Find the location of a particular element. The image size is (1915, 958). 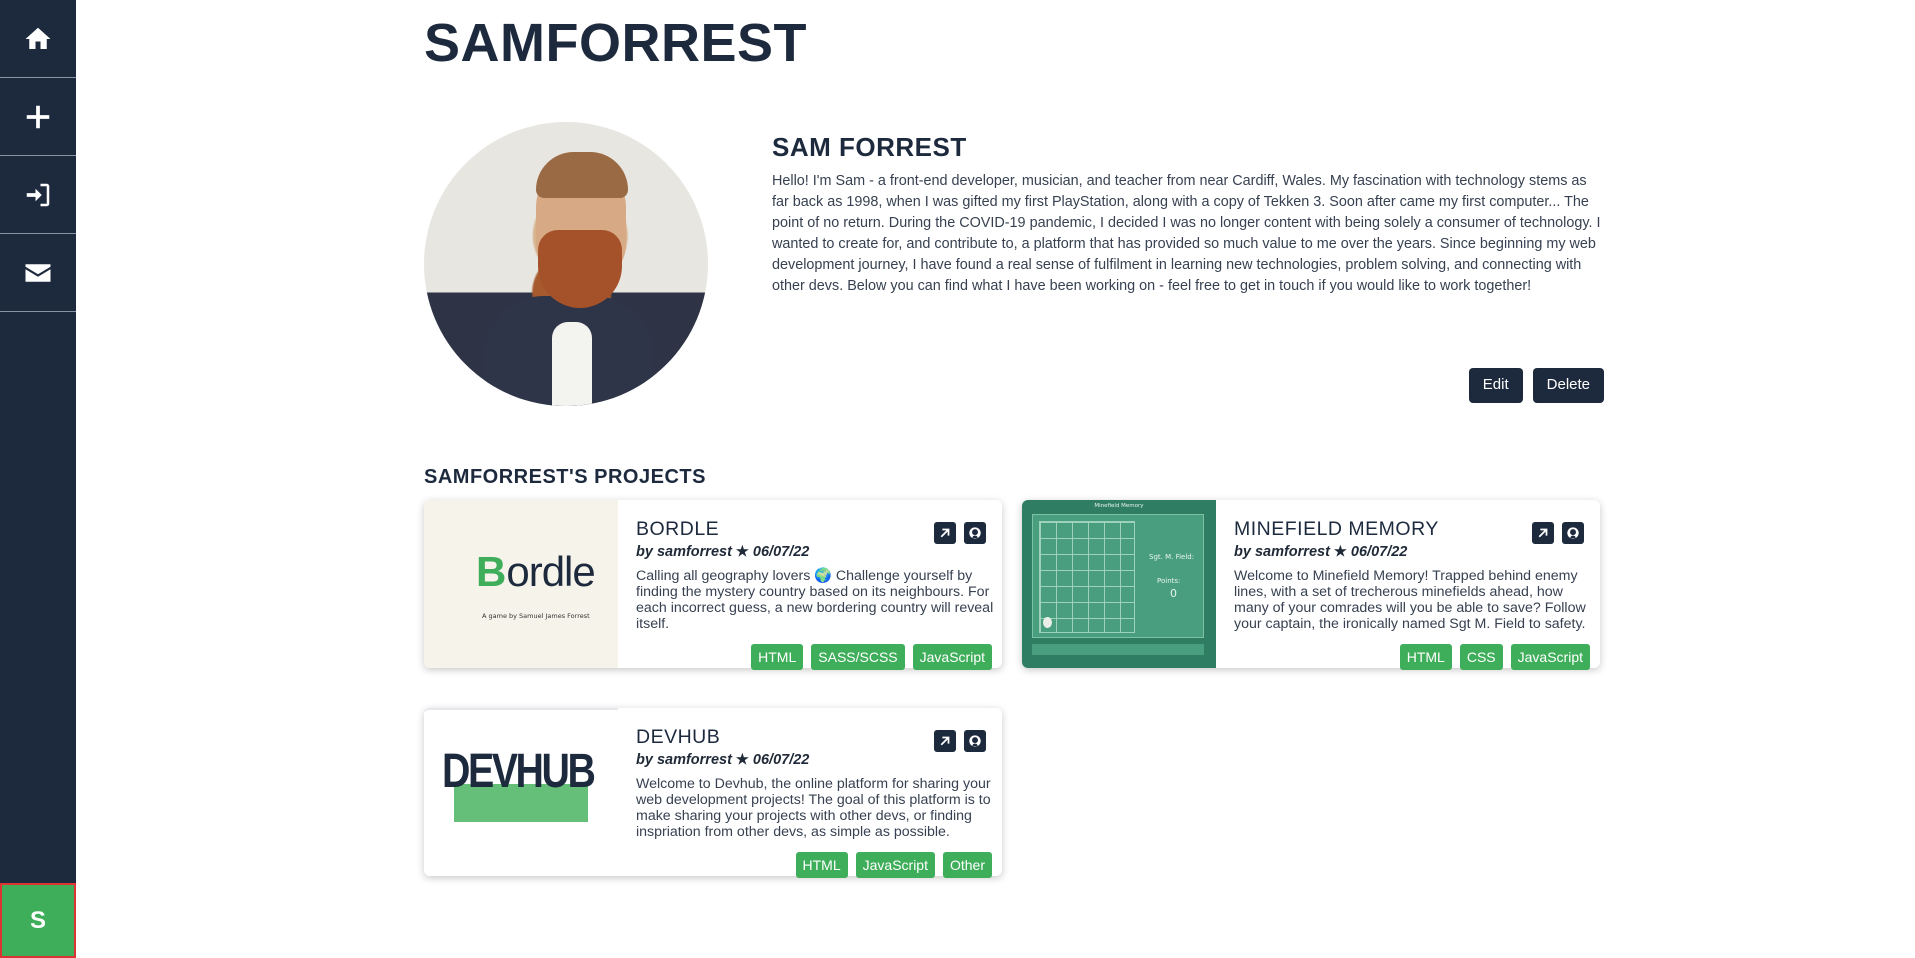

projects-section-title: SAMFORREST'S PROJECTS is located at coordinates (565, 477).